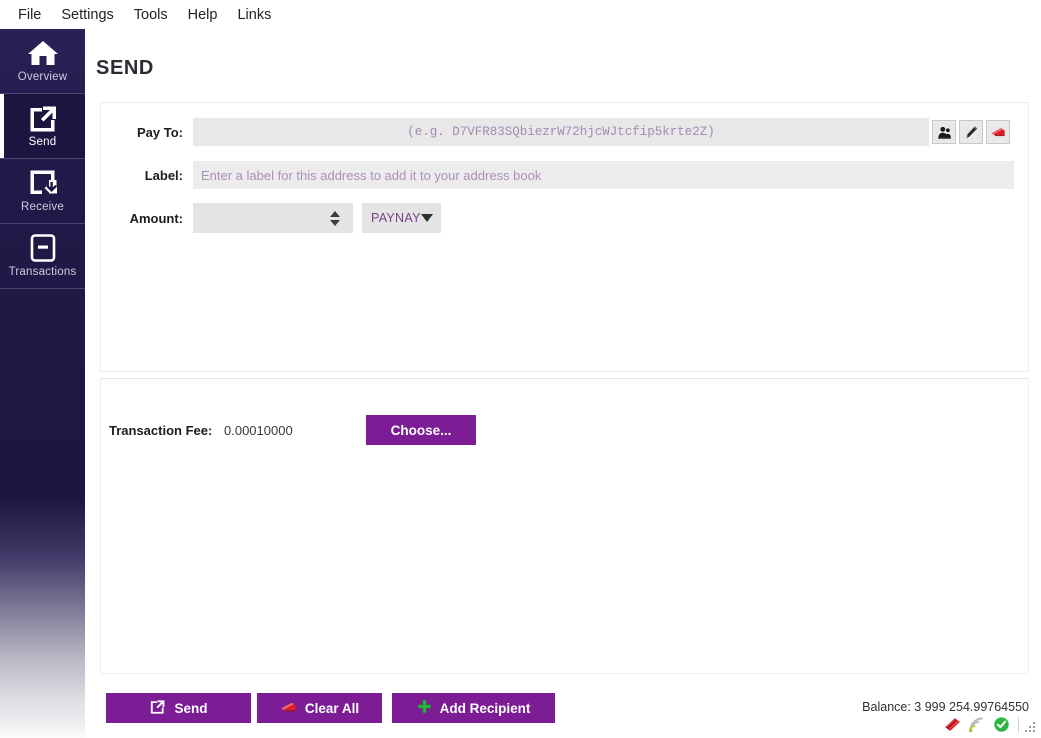  I want to click on status-divider, so click(1018, 724).